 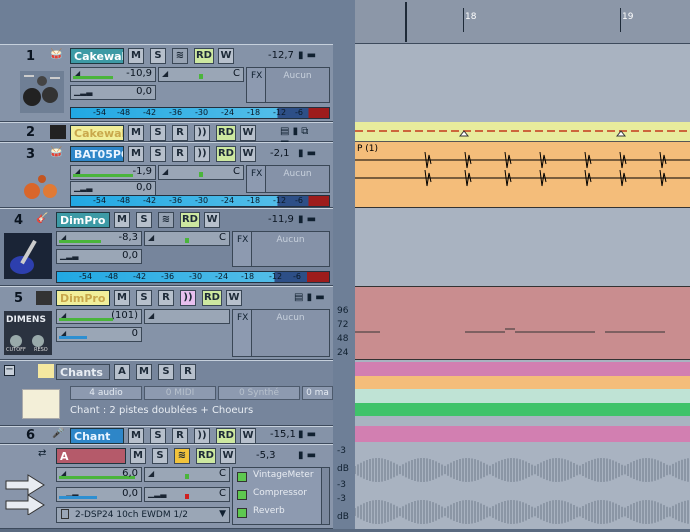 I want to click on volume-fader: ◢ (101), so click(x=99, y=316).